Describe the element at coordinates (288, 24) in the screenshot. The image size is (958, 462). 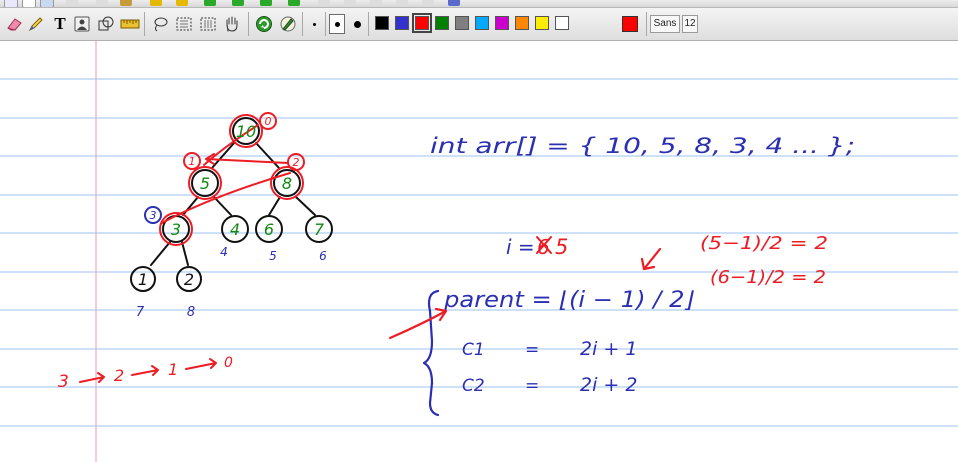
I see `shape-recognizer-icon` at that location.